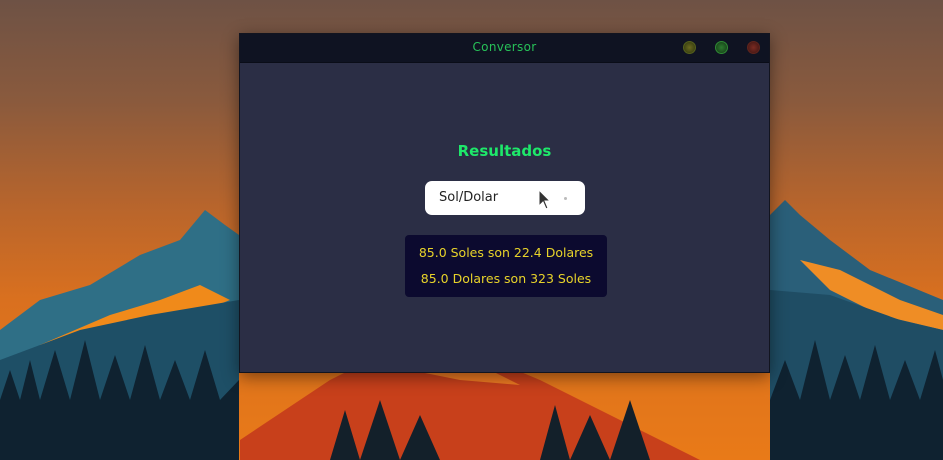  Describe the element at coordinates (504, 151) in the screenshot. I see `results-heading: Resultados` at that location.